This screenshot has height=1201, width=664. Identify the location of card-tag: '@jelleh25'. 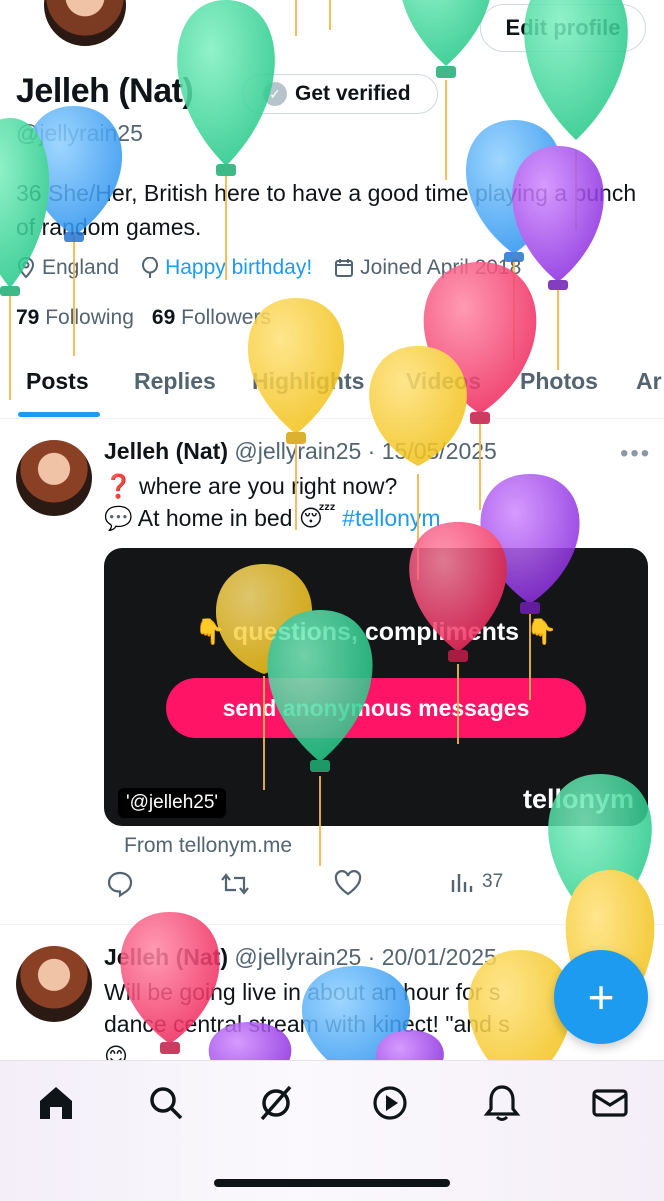
(172, 803).